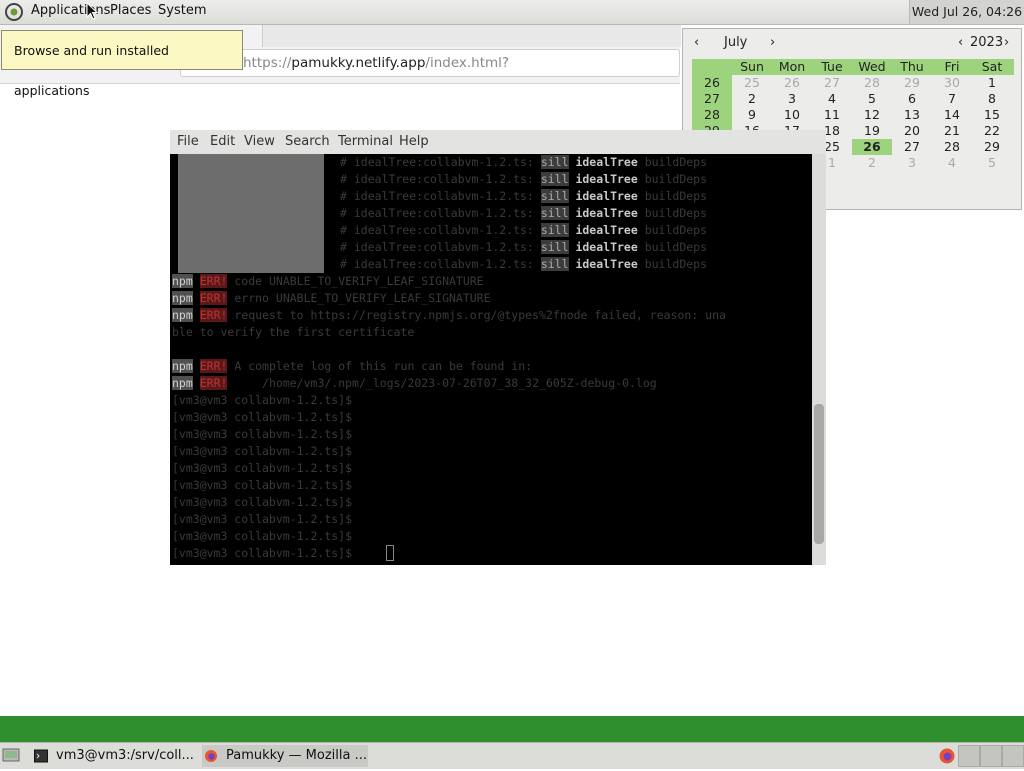  I want to click on calendar-day: 9, so click(752, 115).